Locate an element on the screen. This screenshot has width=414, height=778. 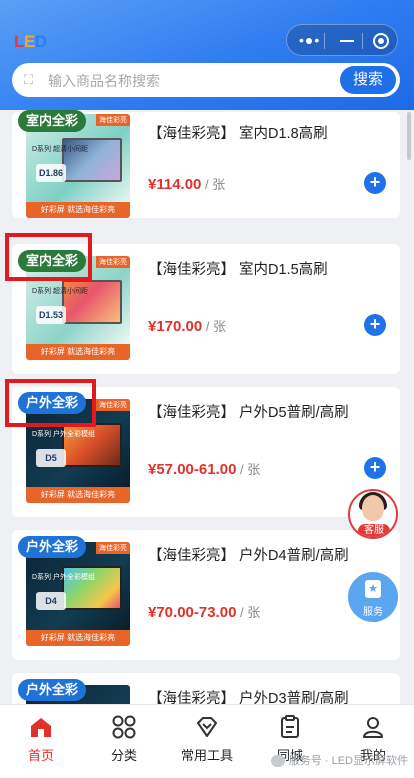
led-logo: LED is located at coordinates (30, 42).